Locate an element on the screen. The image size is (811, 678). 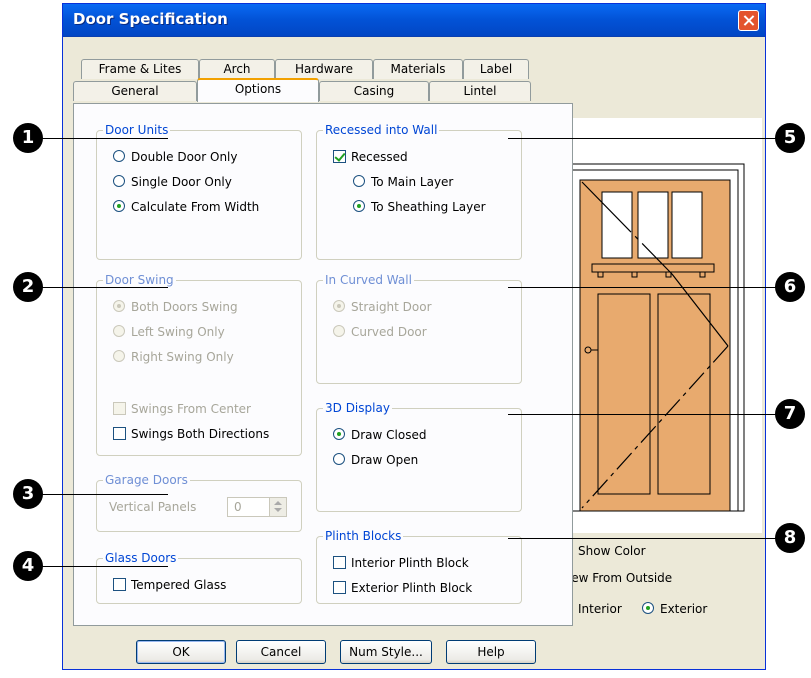
callout-7: 7 is located at coordinates (790, 414).